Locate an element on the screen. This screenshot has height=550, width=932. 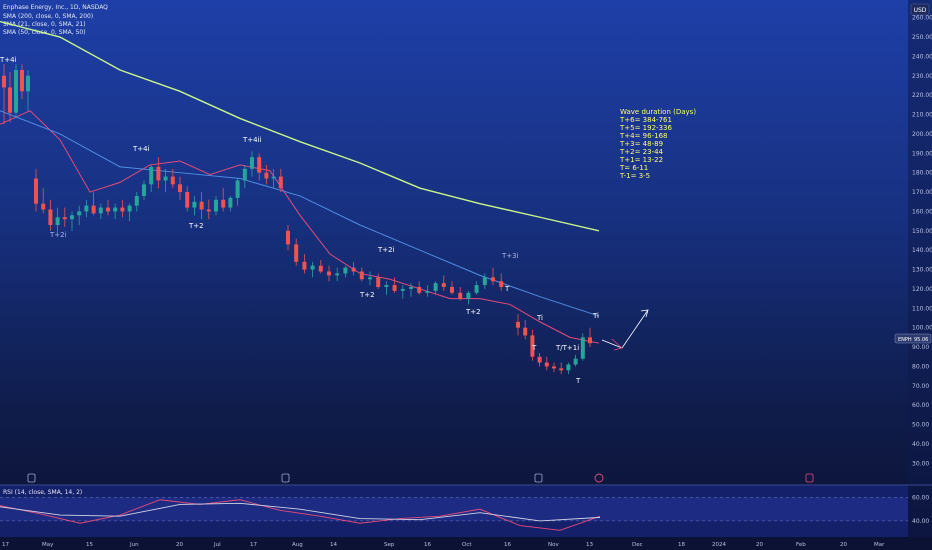
x-tick-label: 18 is located at coordinates (681, 545).